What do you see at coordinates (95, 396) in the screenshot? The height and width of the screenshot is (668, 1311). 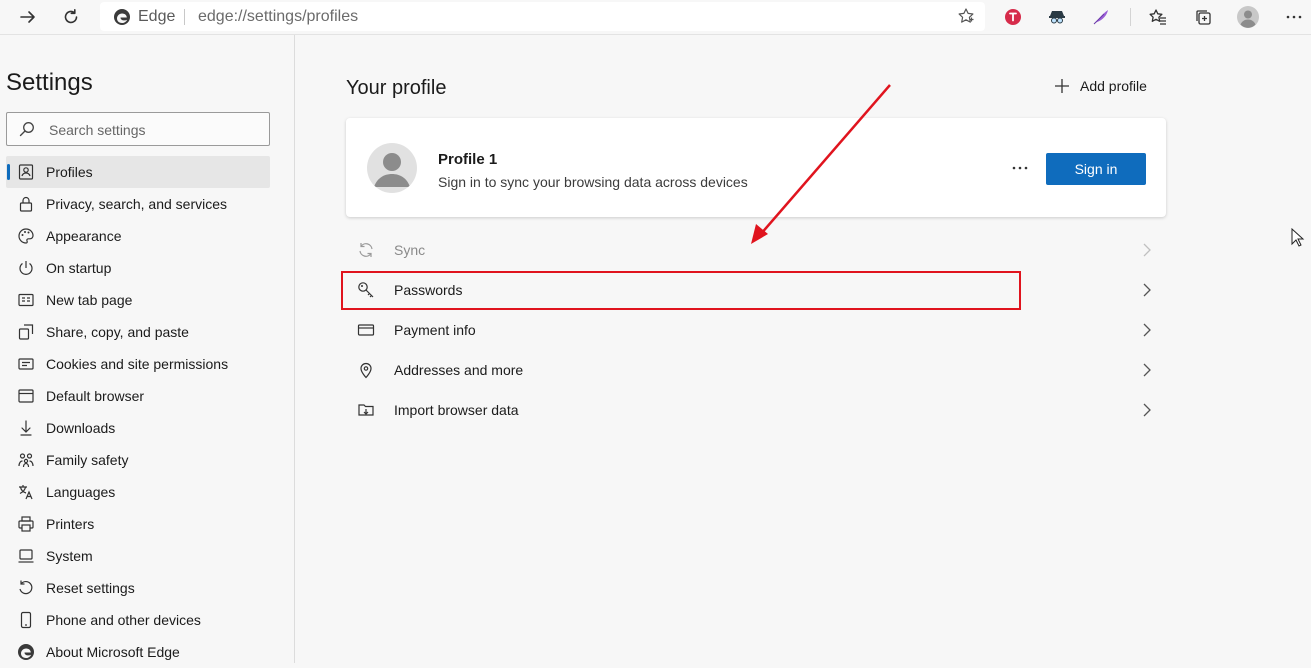 I see `sidebar-item-label: Default browser` at bounding box center [95, 396].